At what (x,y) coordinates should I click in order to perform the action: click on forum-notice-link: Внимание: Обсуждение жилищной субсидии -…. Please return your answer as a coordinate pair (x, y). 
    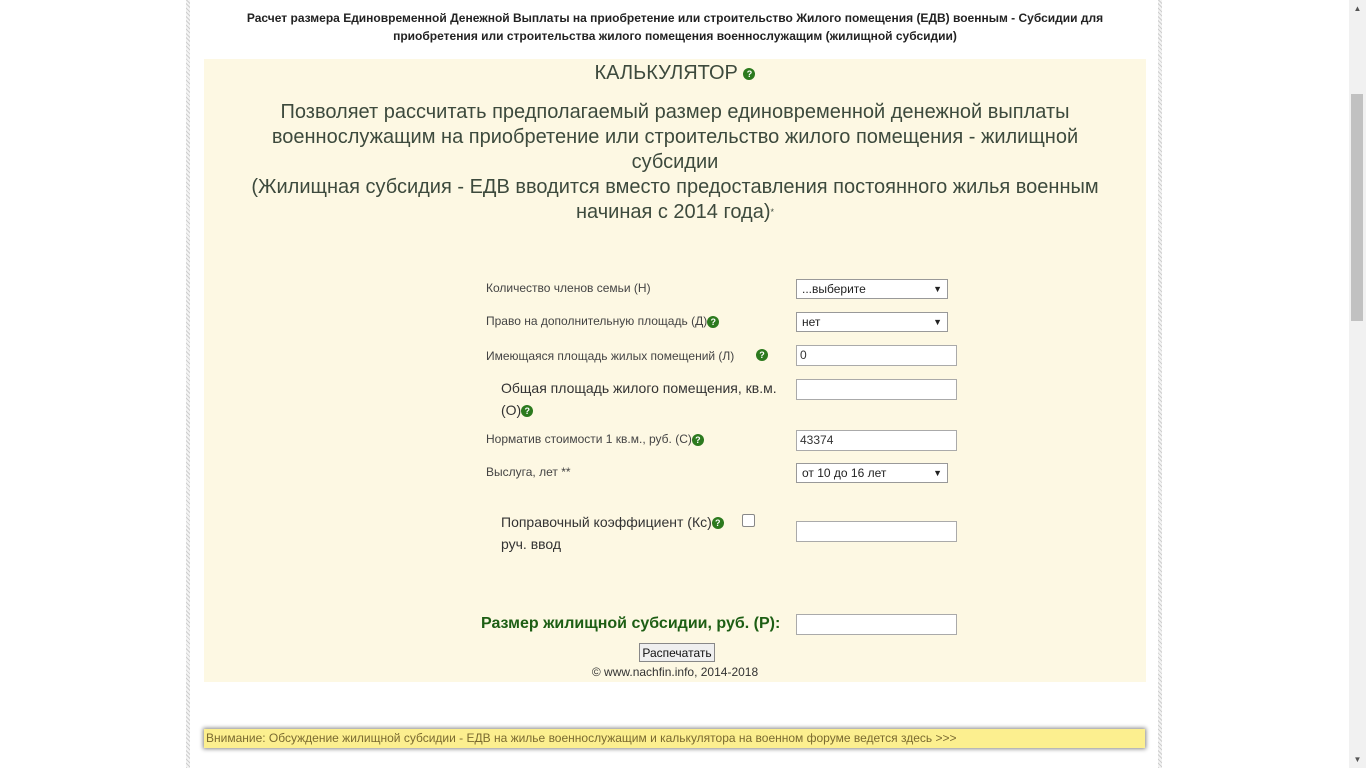
    Looking at the image, I should click on (674, 738).